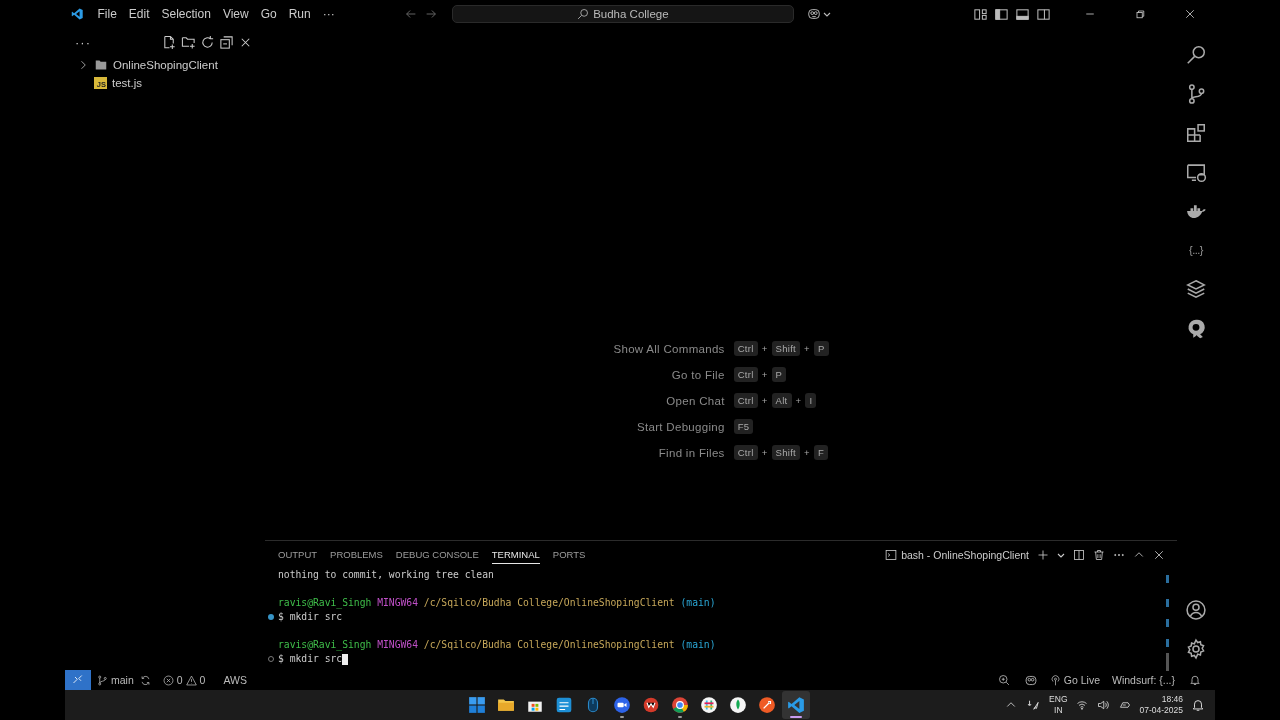 The image size is (1280, 720). I want to click on panel-toggle-icon, so click(1022, 14).